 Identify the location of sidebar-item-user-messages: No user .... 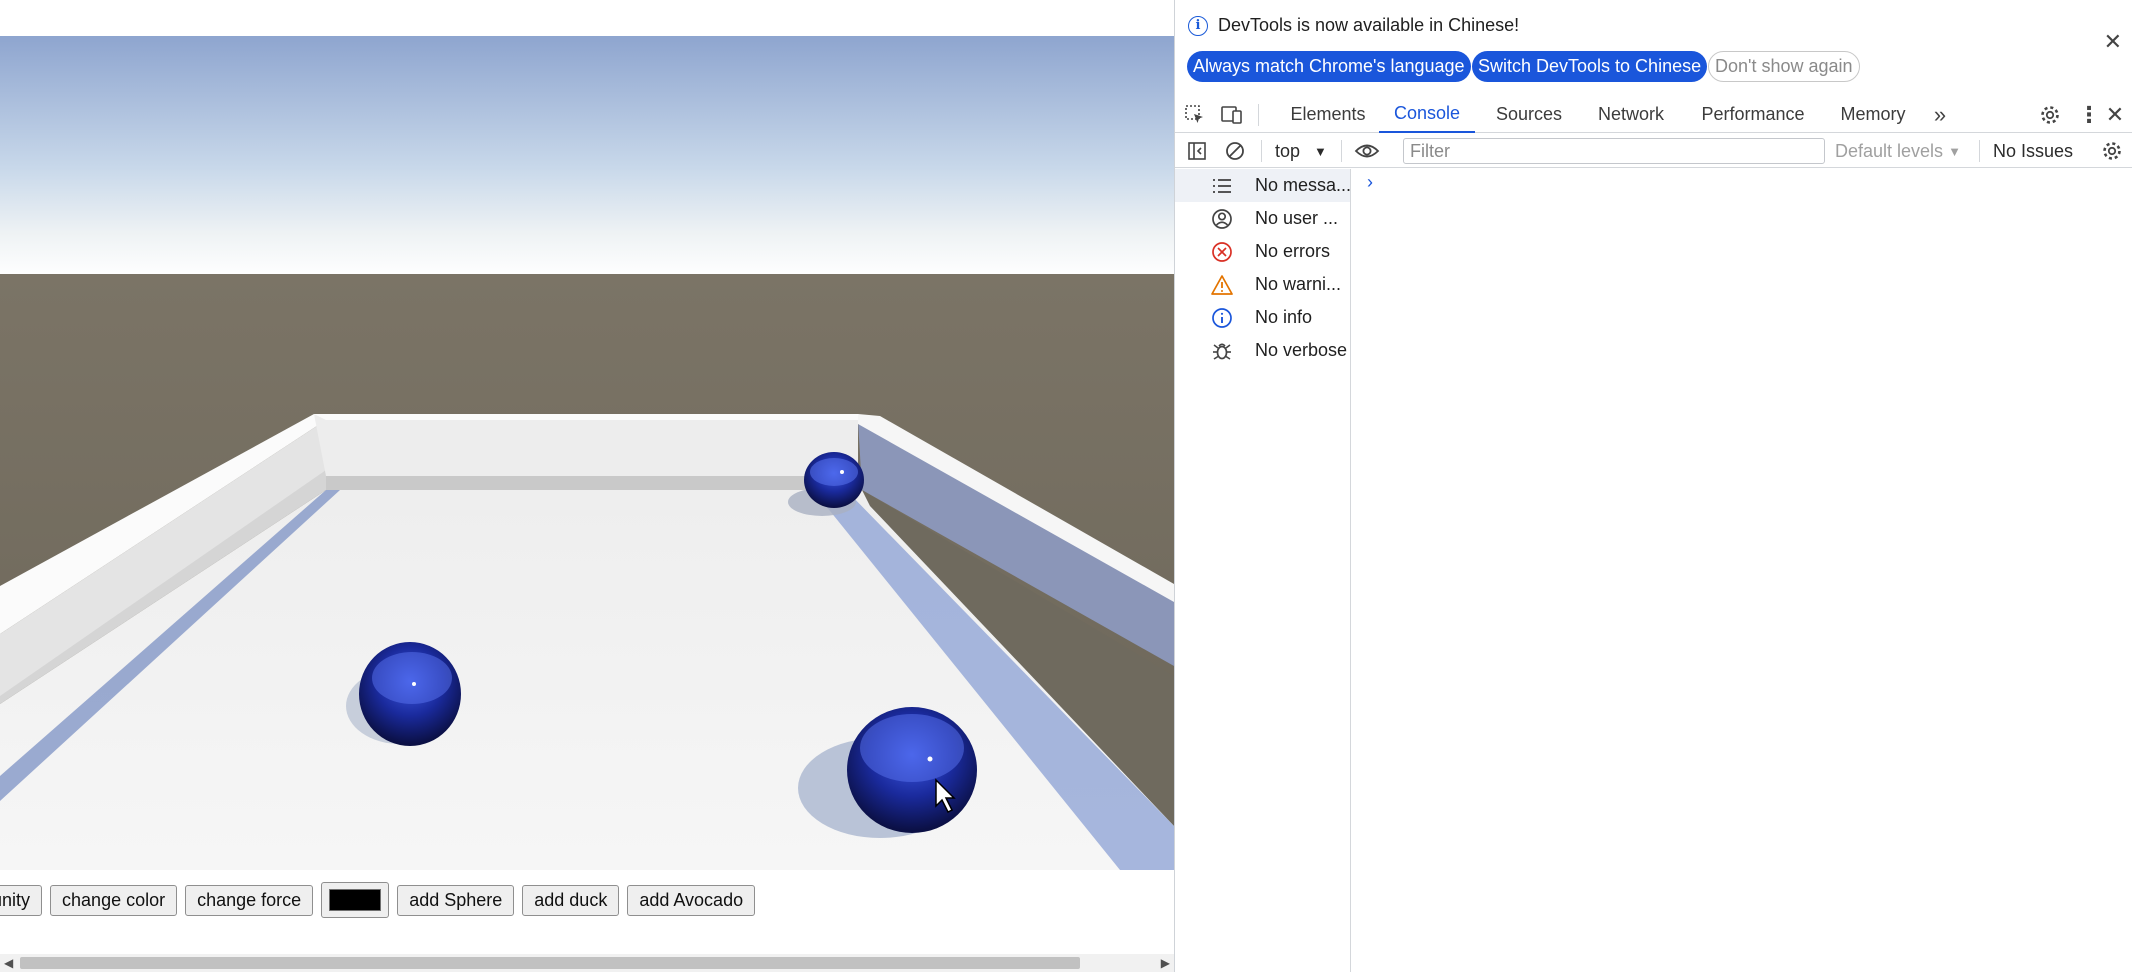
(1262, 218).